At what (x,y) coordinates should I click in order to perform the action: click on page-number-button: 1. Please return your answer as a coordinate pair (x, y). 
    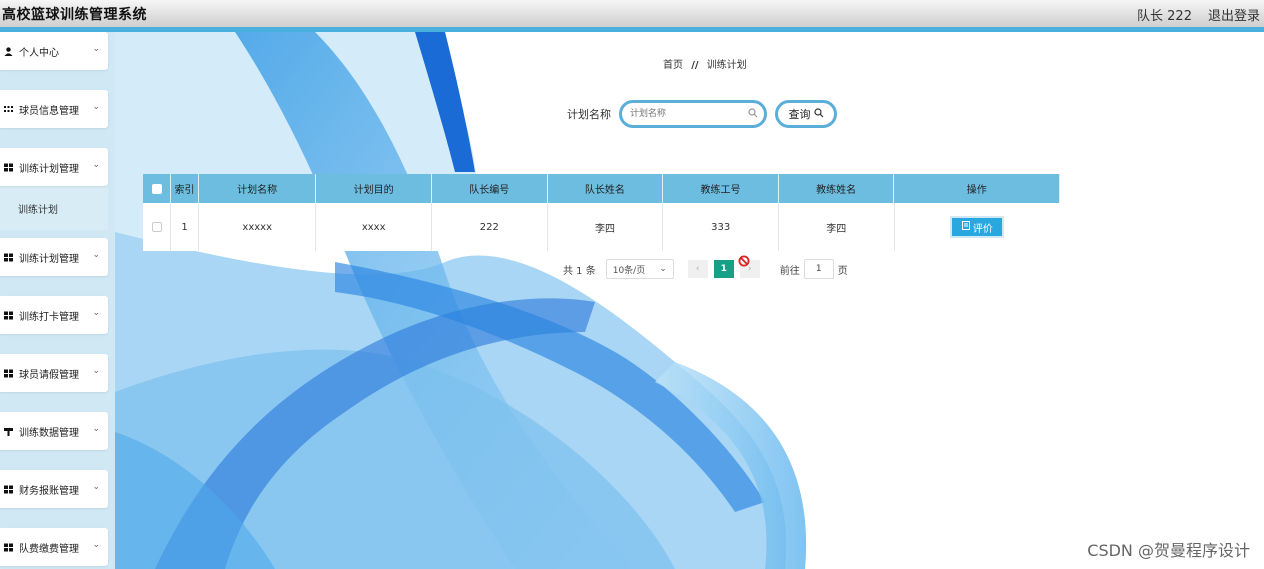
    Looking at the image, I should click on (723, 269).